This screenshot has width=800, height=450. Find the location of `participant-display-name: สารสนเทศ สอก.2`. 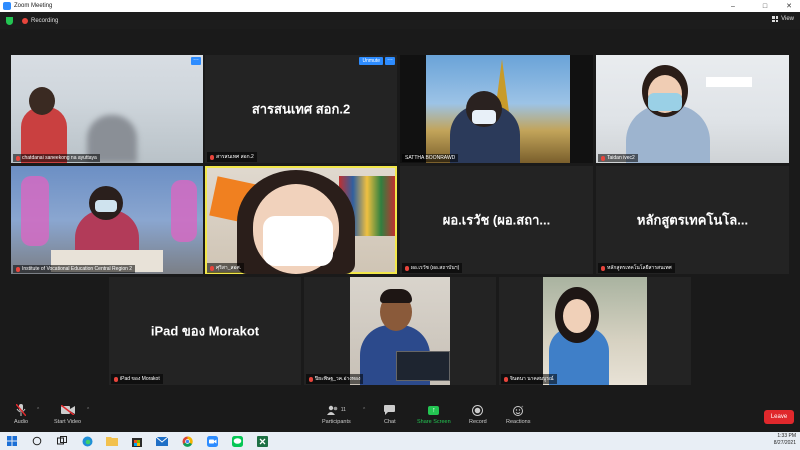

participant-display-name: สารสนเทศ สอก.2 is located at coordinates (301, 109).